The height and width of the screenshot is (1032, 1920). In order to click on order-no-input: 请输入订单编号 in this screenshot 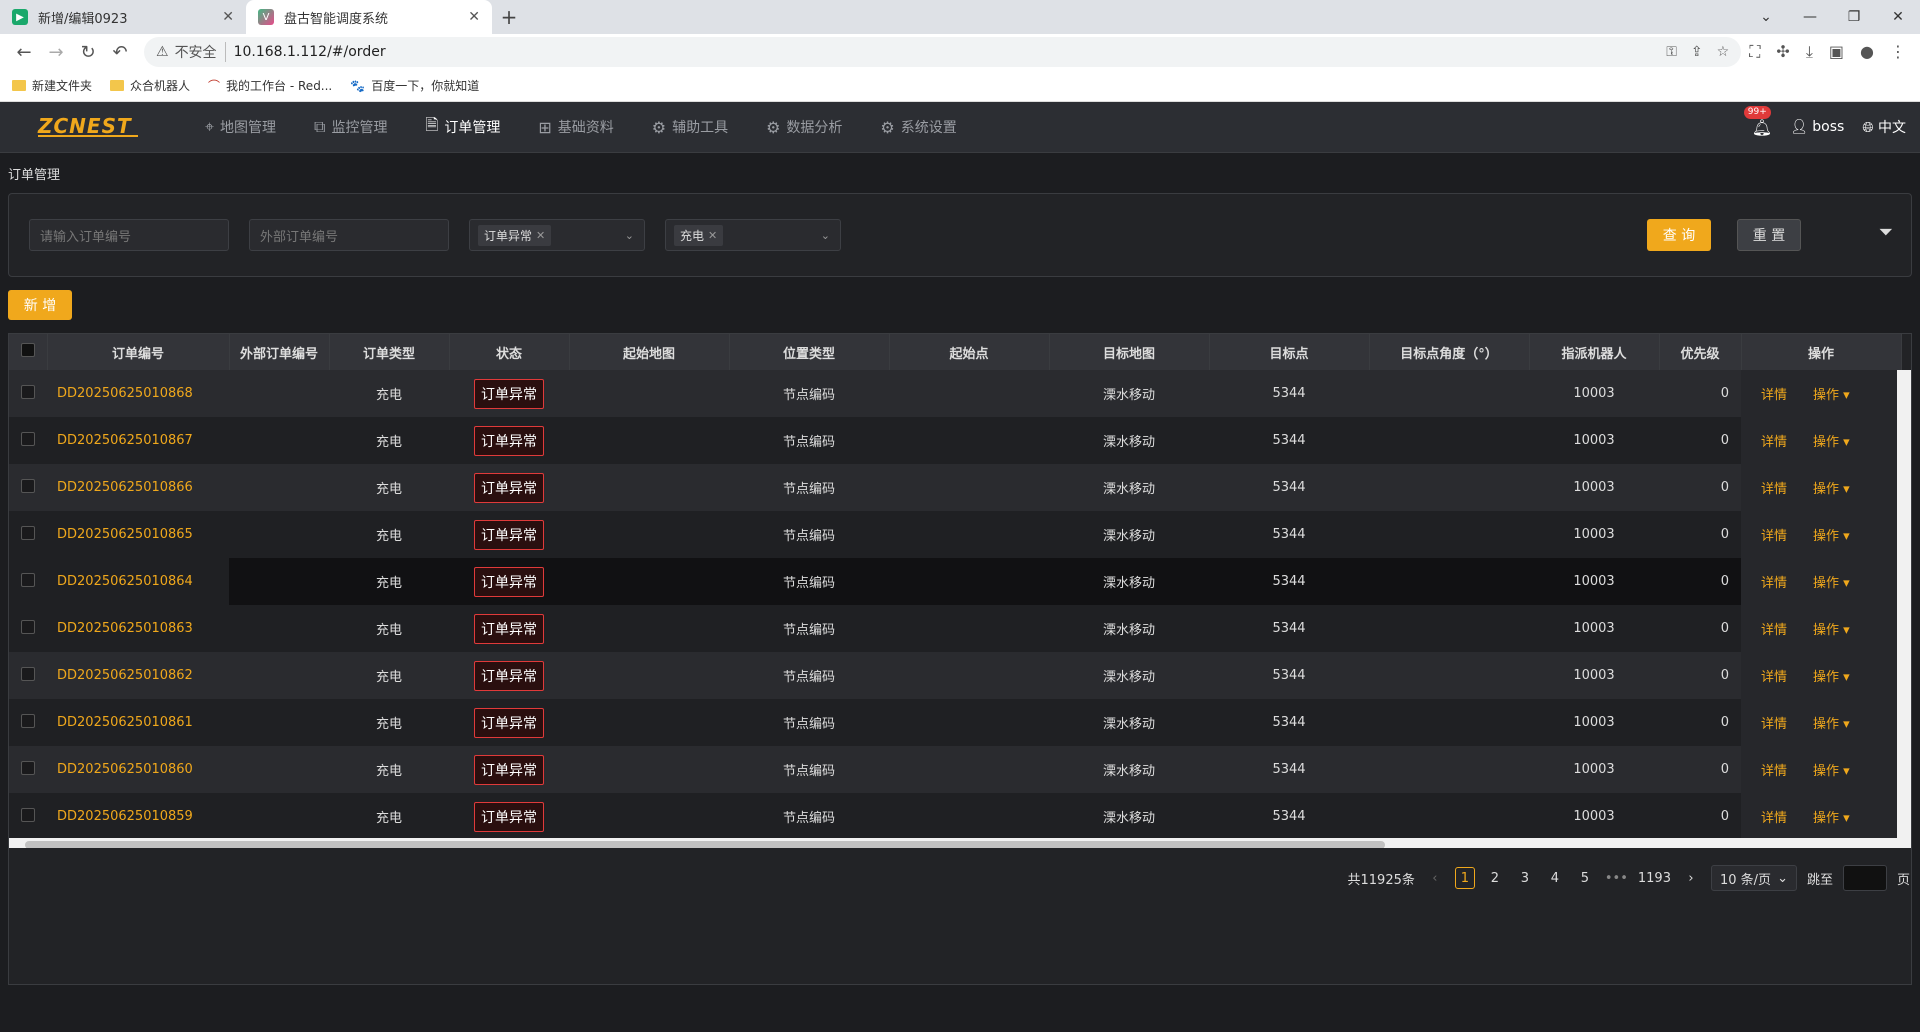, I will do `click(129, 235)`.